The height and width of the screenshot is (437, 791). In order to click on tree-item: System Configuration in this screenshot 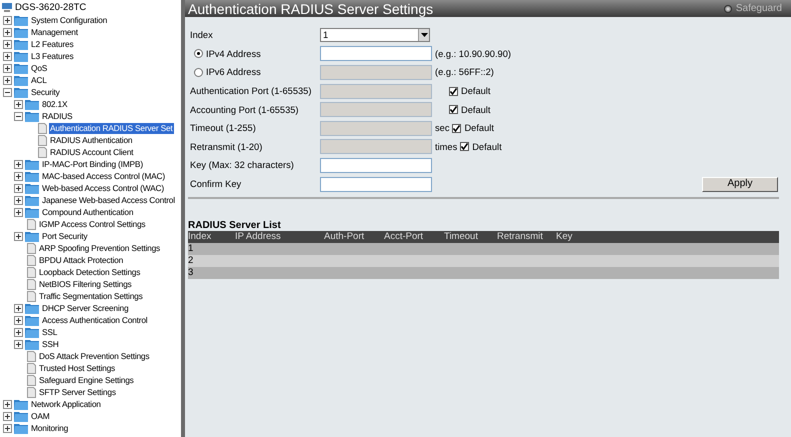, I will do `click(69, 20)`.